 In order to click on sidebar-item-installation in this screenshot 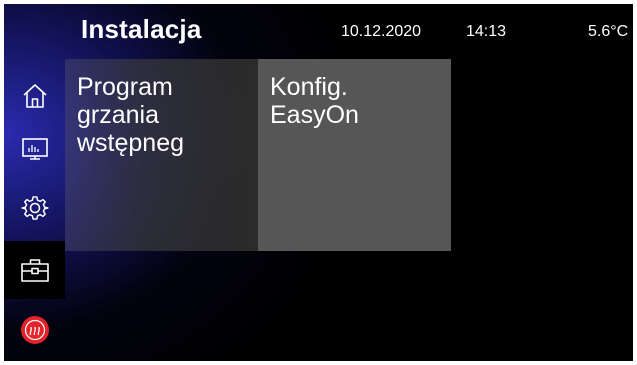, I will do `click(34, 270)`.